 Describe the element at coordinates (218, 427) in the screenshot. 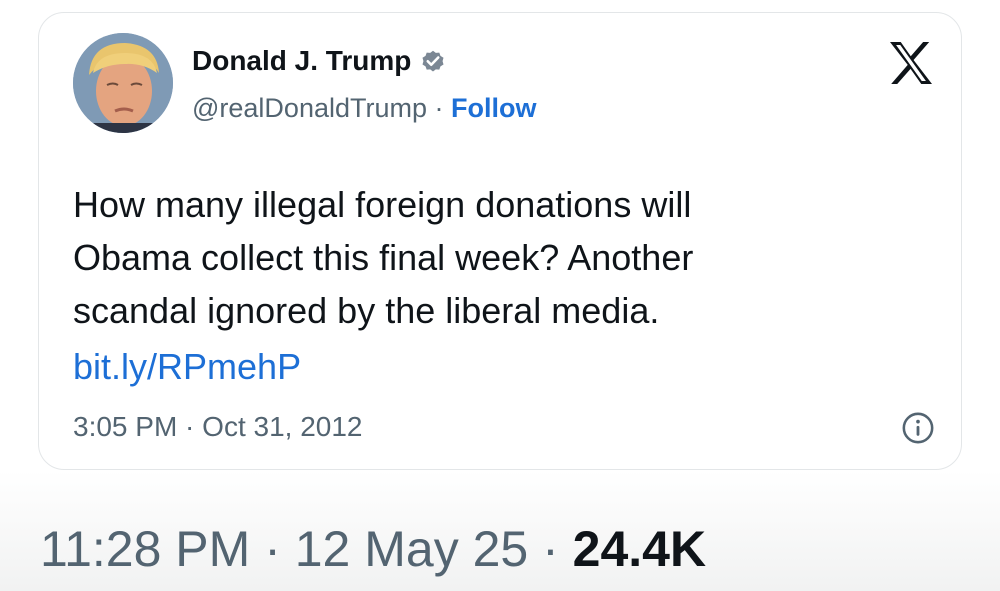

I see `tweet-timestamp: 3:05 PM · Oct 31, 2012` at that location.